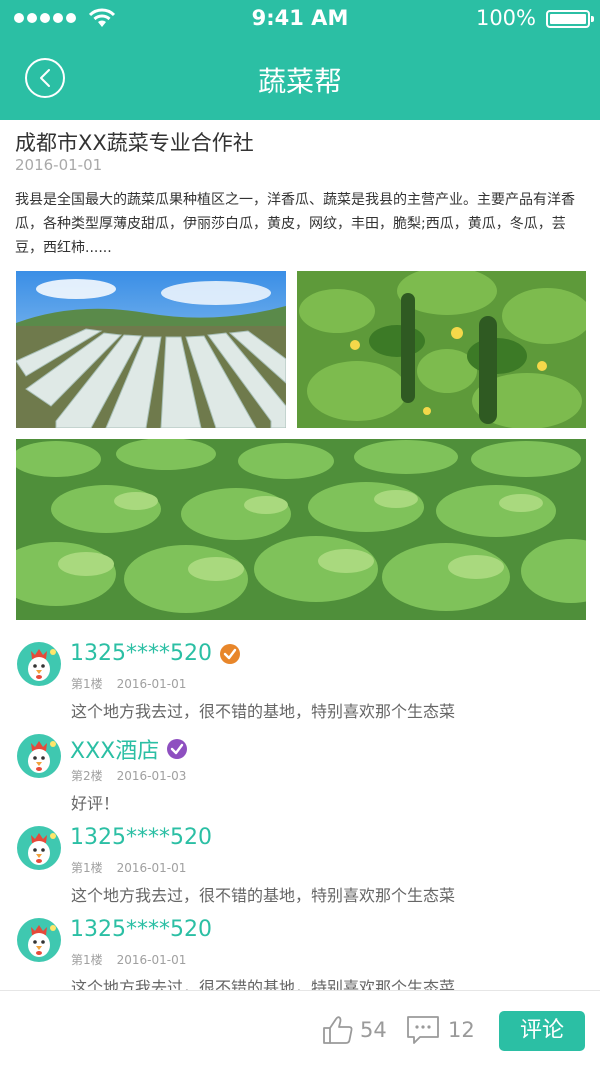 The width and height of the screenshot is (600, 1066). I want to click on cucumber-photo, so click(441, 349).